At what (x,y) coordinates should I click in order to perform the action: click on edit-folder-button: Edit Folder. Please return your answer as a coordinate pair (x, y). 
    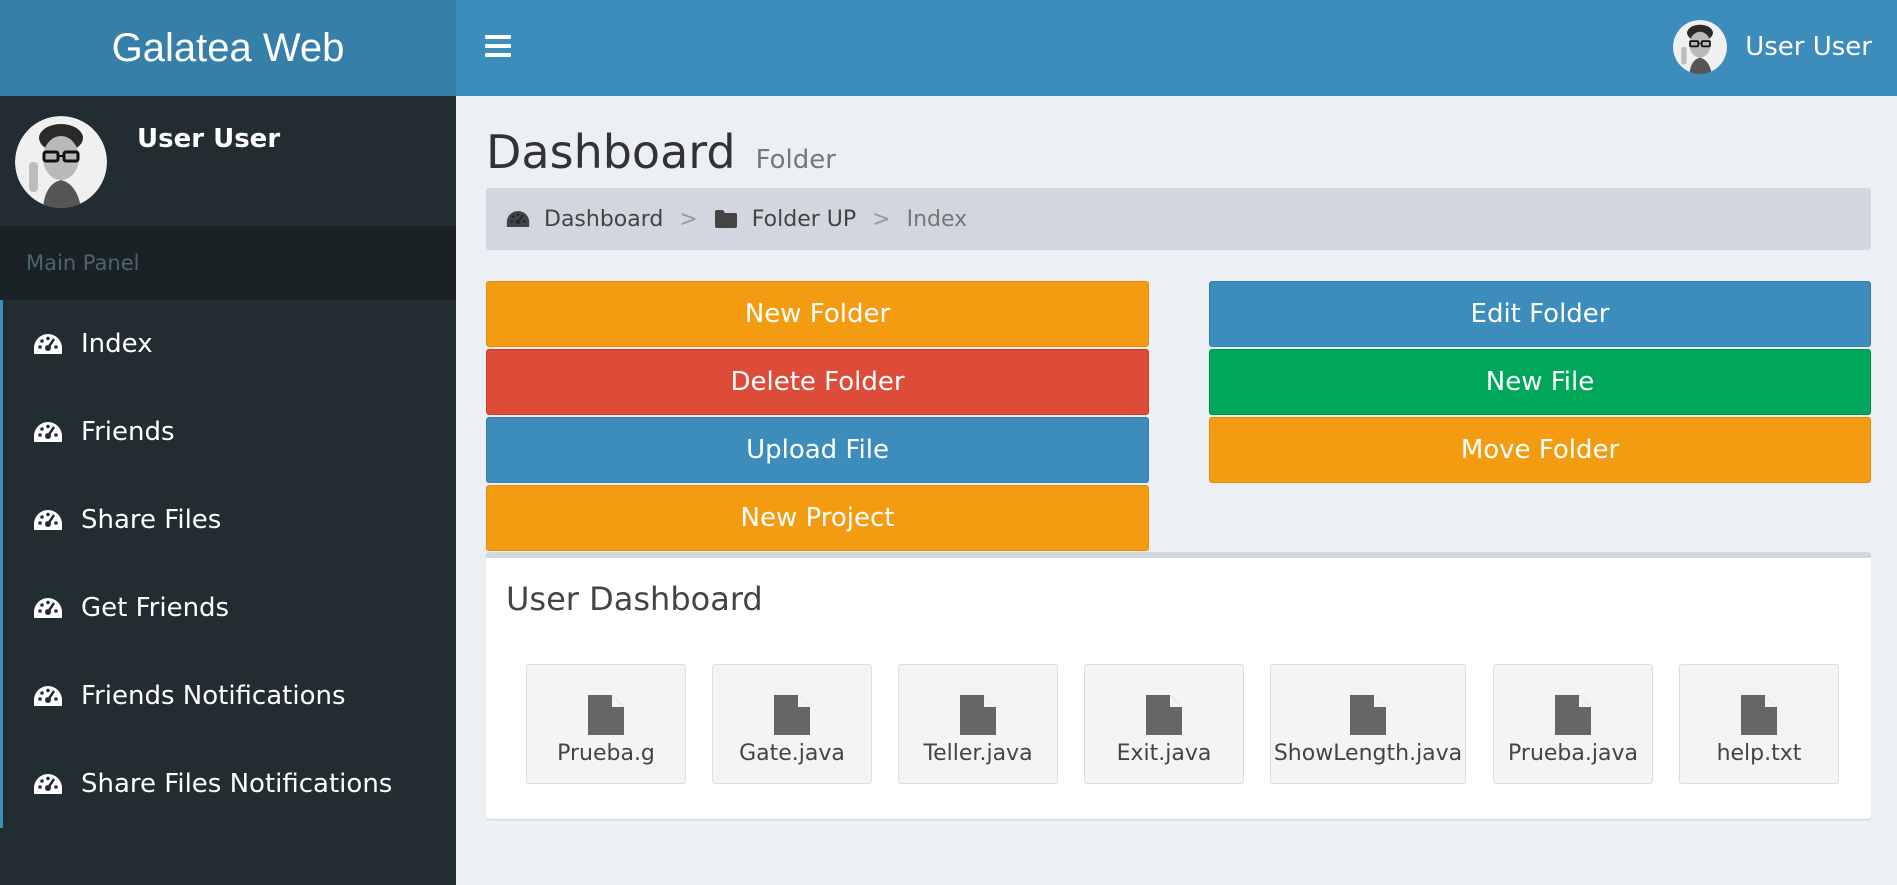
    Looking at the image, I should click on (1540, 314).